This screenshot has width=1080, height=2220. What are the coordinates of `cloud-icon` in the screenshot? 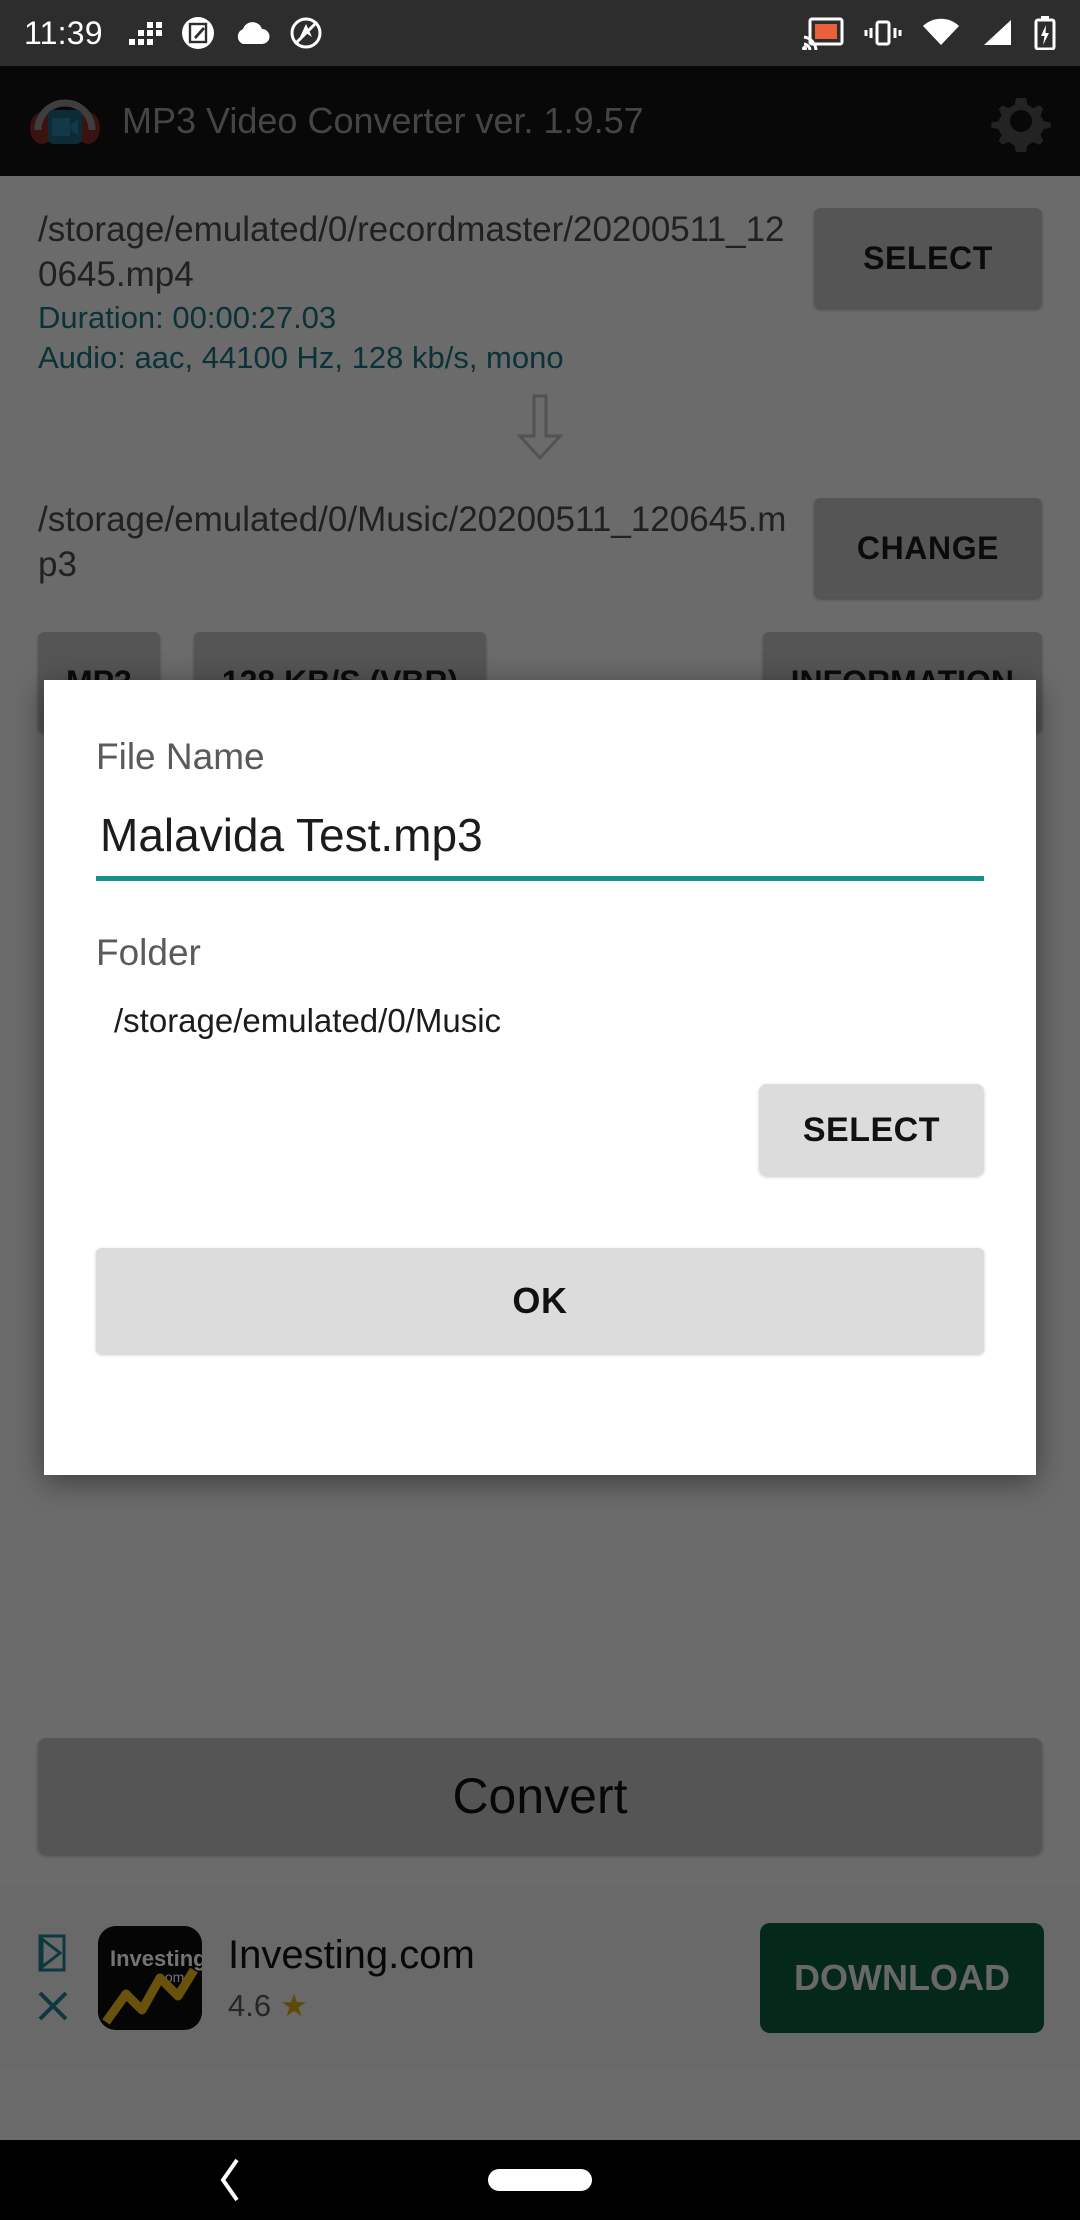 It's located at (253, 33).